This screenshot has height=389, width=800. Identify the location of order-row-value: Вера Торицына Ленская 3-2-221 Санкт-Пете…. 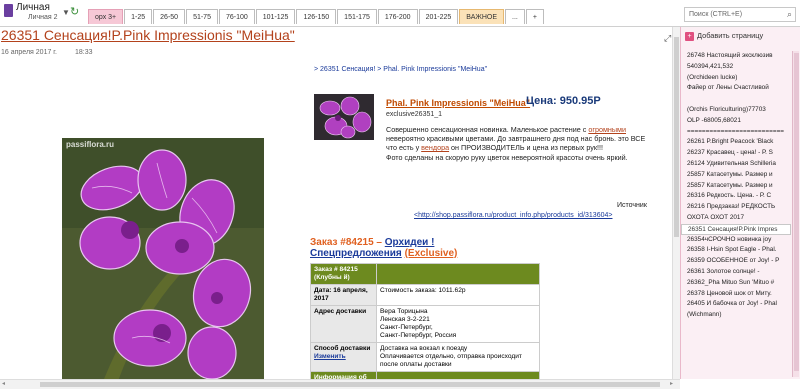
(458, 324).